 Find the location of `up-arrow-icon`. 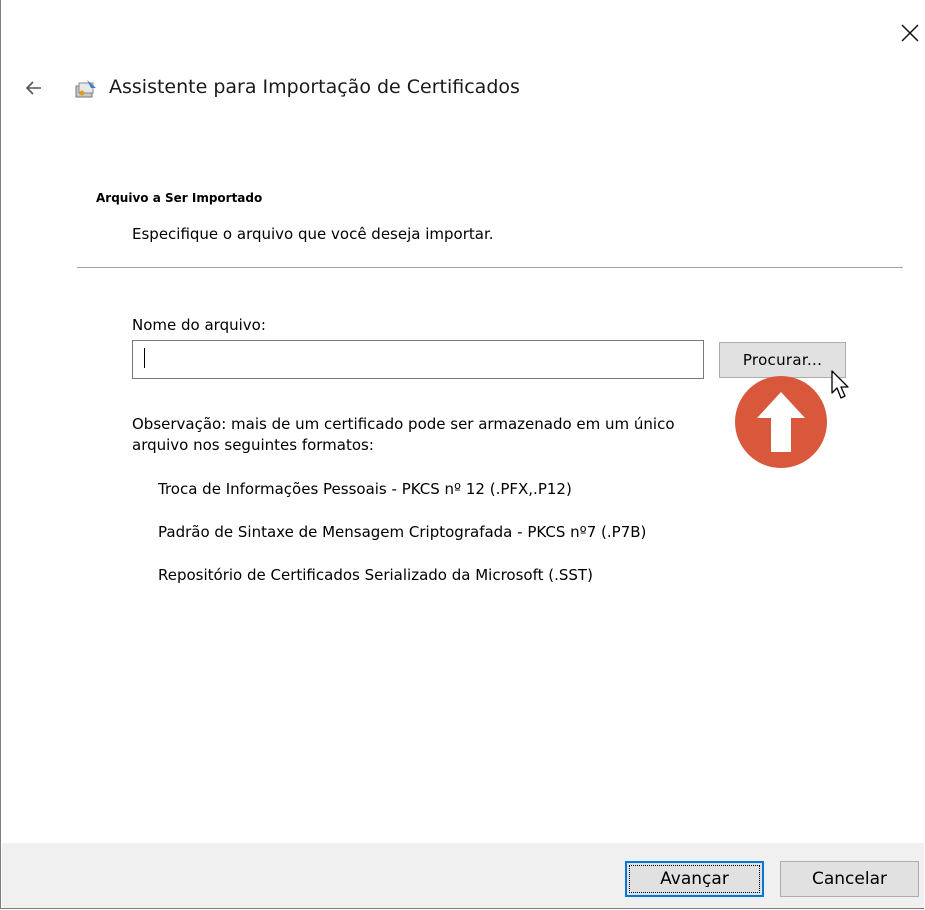

up-arrow-icon is located at coordinates (781, 422).